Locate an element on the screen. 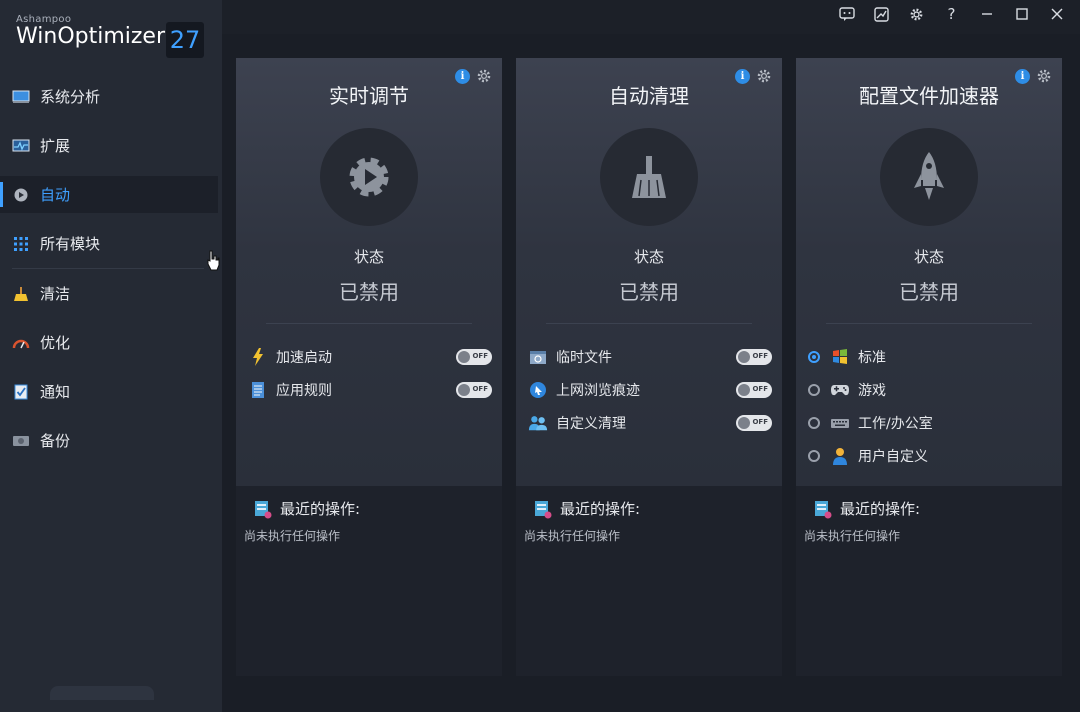  maximize-icon is located at coordinates (1021, 14).